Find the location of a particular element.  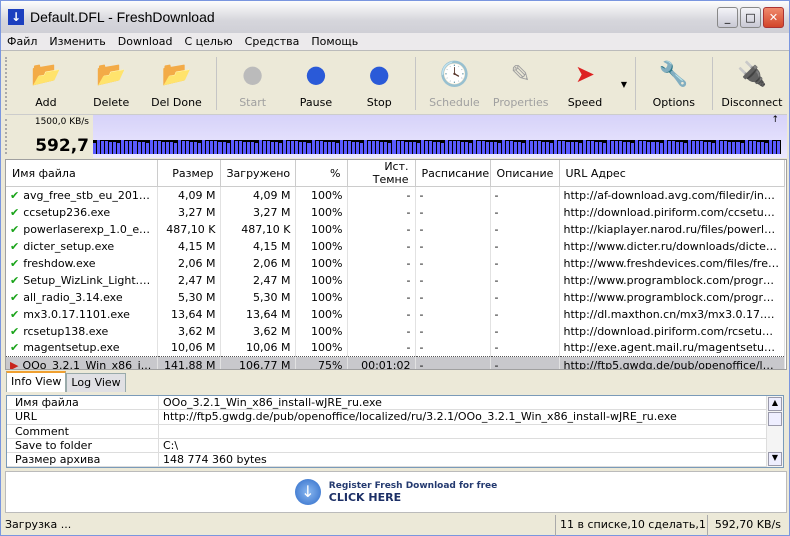

info-key: URL is located at coordinates (83, 417).